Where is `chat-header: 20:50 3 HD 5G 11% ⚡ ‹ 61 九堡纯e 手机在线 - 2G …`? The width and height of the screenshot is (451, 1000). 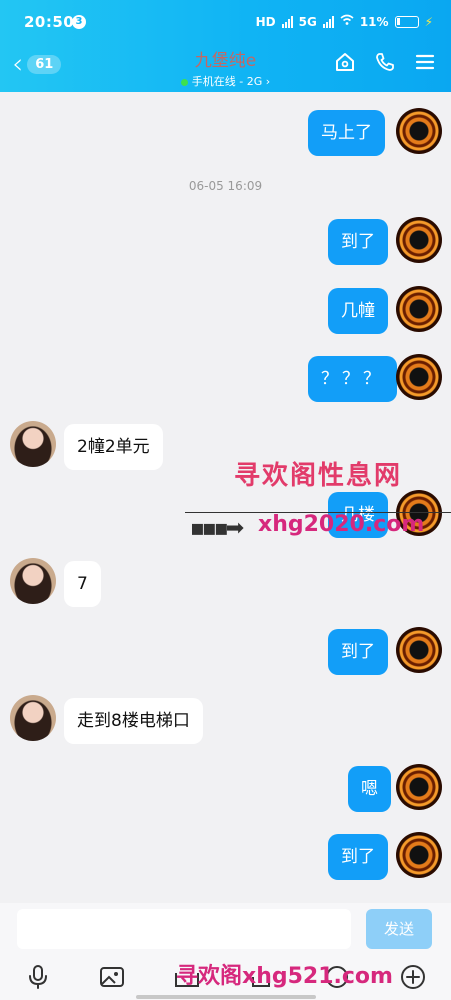
chat-header: 20:50 3 HD 5G 11% ⚡ ‹ 61 九堡纯e 手机在线 - 2G … is located at coordinates (225, 46).